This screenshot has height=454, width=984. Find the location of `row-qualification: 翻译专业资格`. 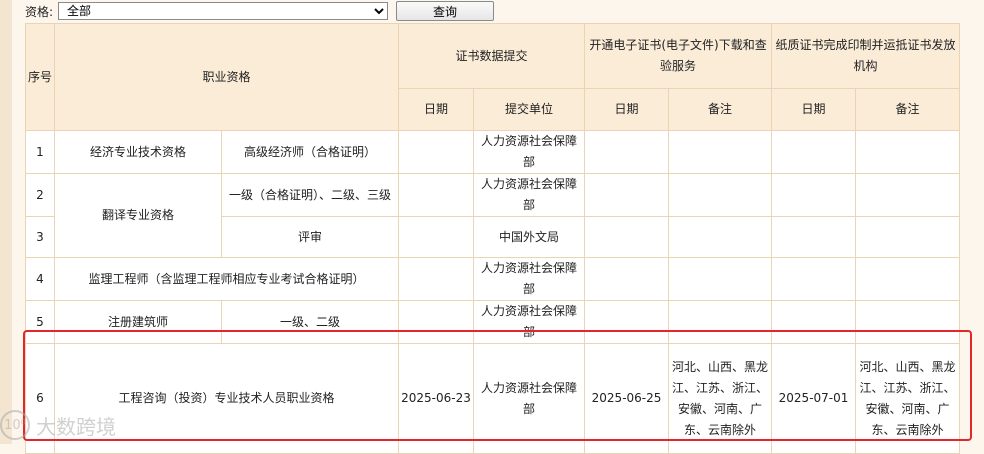

row-qualification: 翻译专业资格 is located at coordinates (138, 215).